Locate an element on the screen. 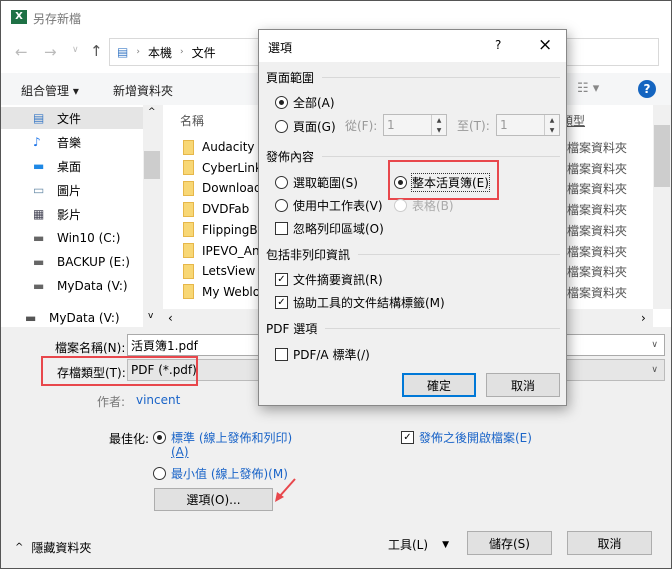 Image resolution: width=672 pixels, height=569 pixels. hide-folders-toggle: ^ 隱藏資料夾 is located at coordinates (53, 547).